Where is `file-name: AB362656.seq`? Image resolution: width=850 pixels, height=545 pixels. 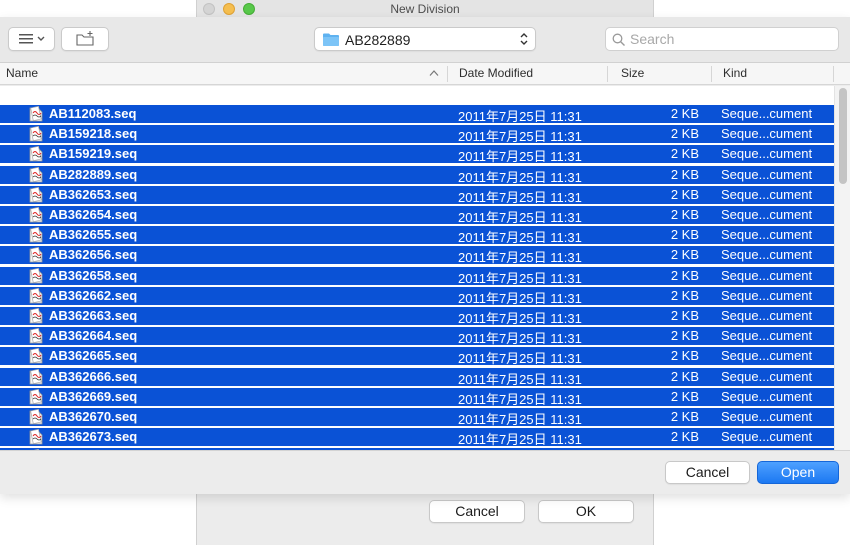 file-name: AB362656.seq is located at coordinates (93, 255).